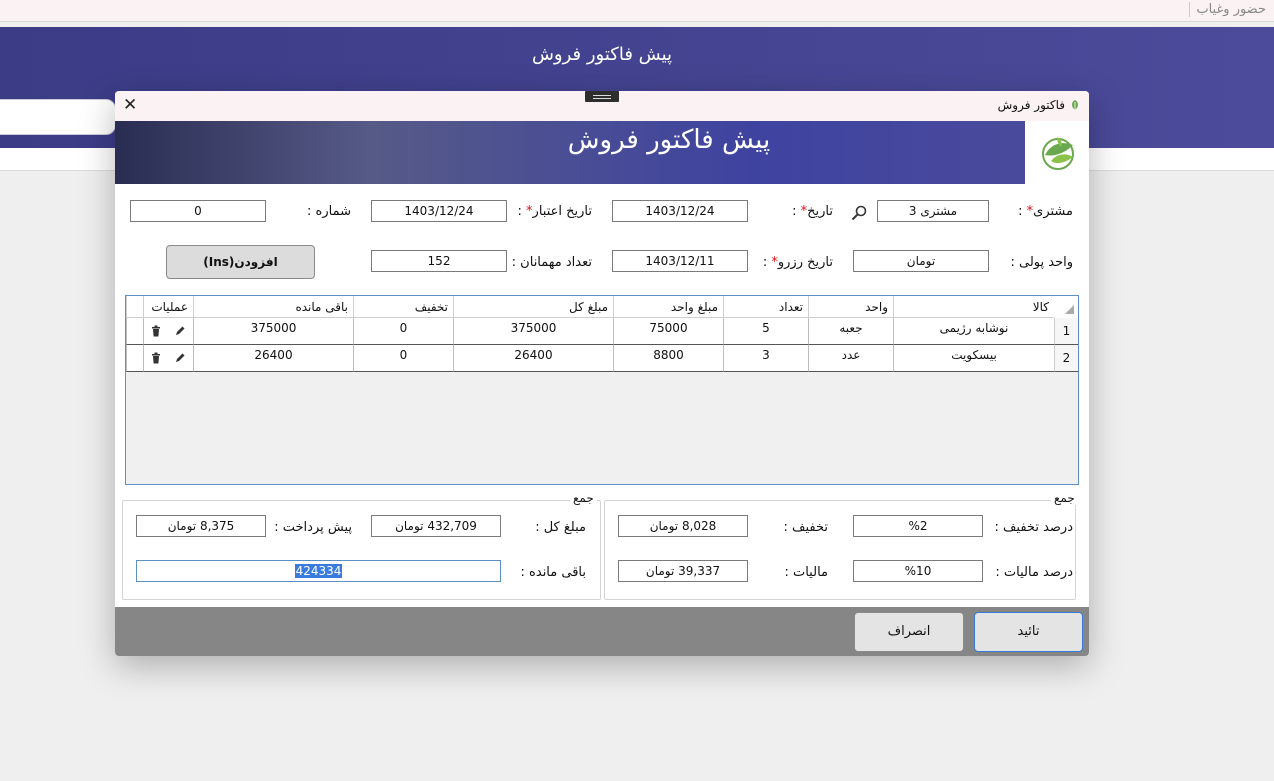 The height and width of the screenshot is (781, 1274). I want to click on date-label: تاریخ* :, so click(812, 211).